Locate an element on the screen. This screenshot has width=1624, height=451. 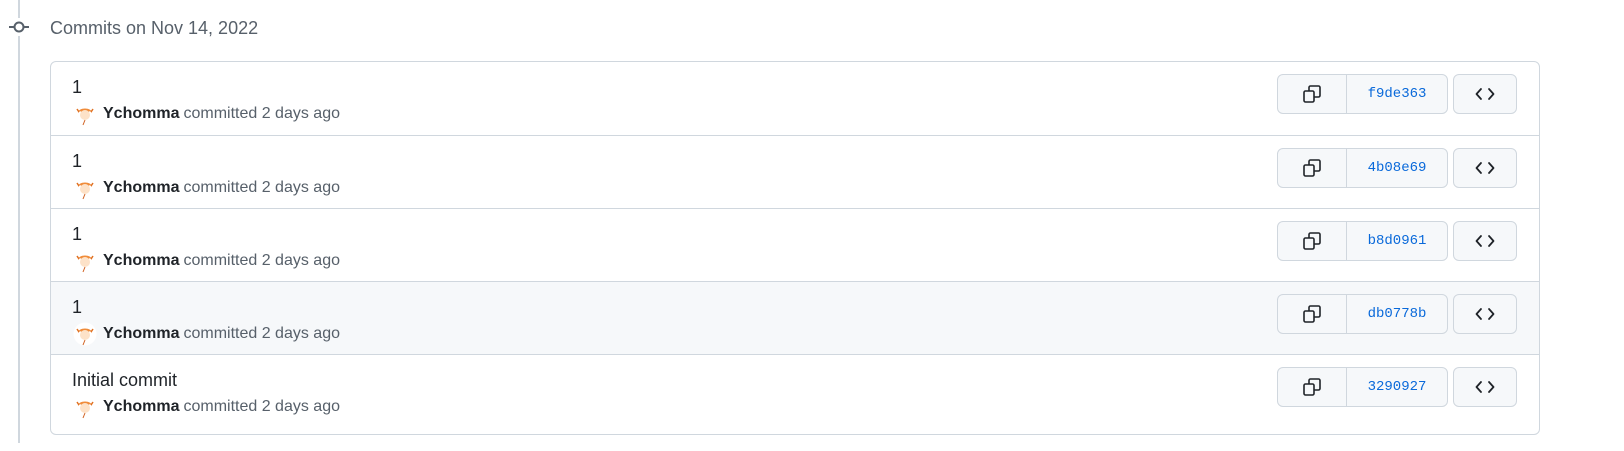
sha-button-group: db0778b is located at coordinates (1362, 314).